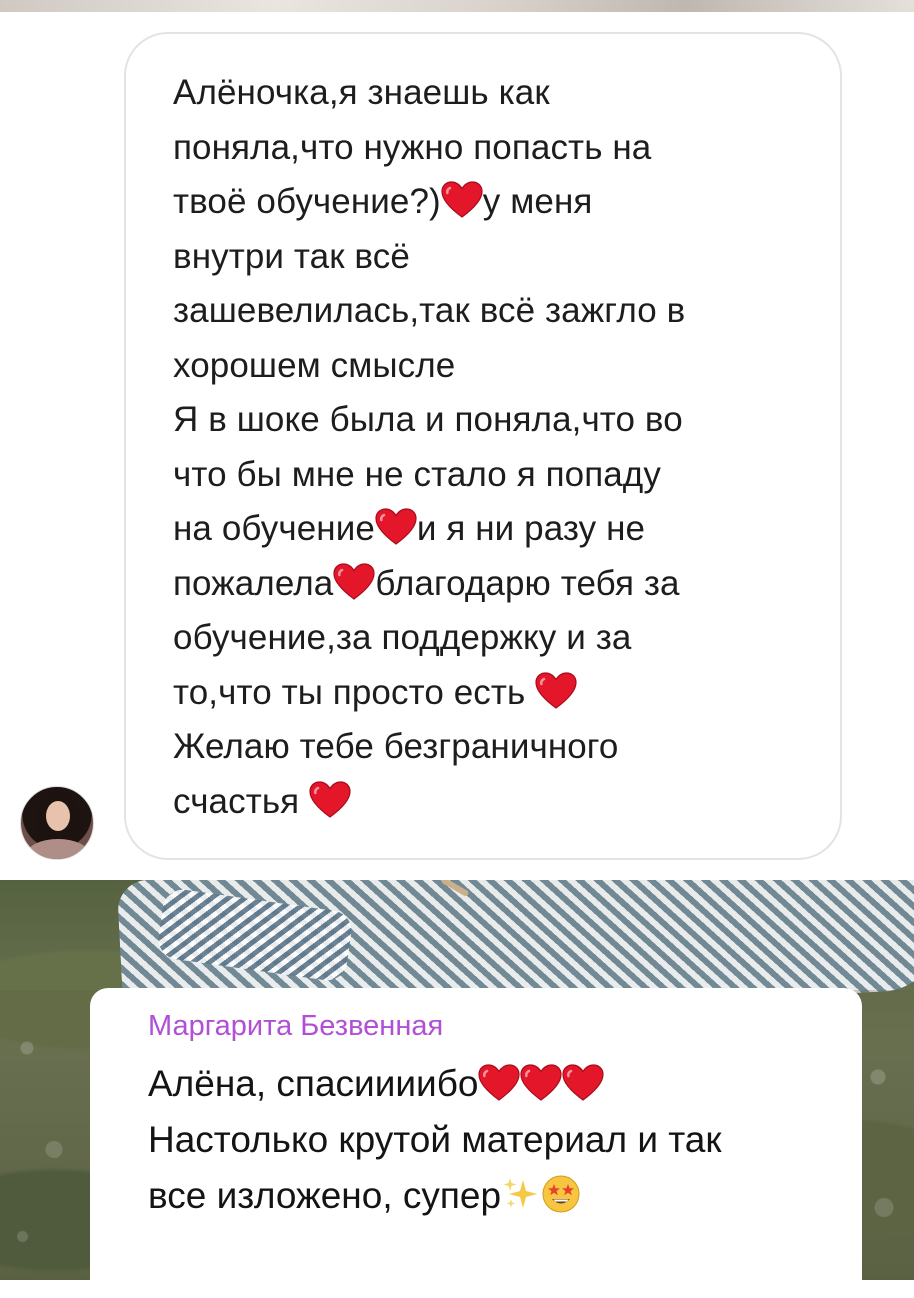  Describe the element at coordinates (361, 92) in the screenshot. I see `message-text-segment: Алёночка,я знаешь как` at that location.